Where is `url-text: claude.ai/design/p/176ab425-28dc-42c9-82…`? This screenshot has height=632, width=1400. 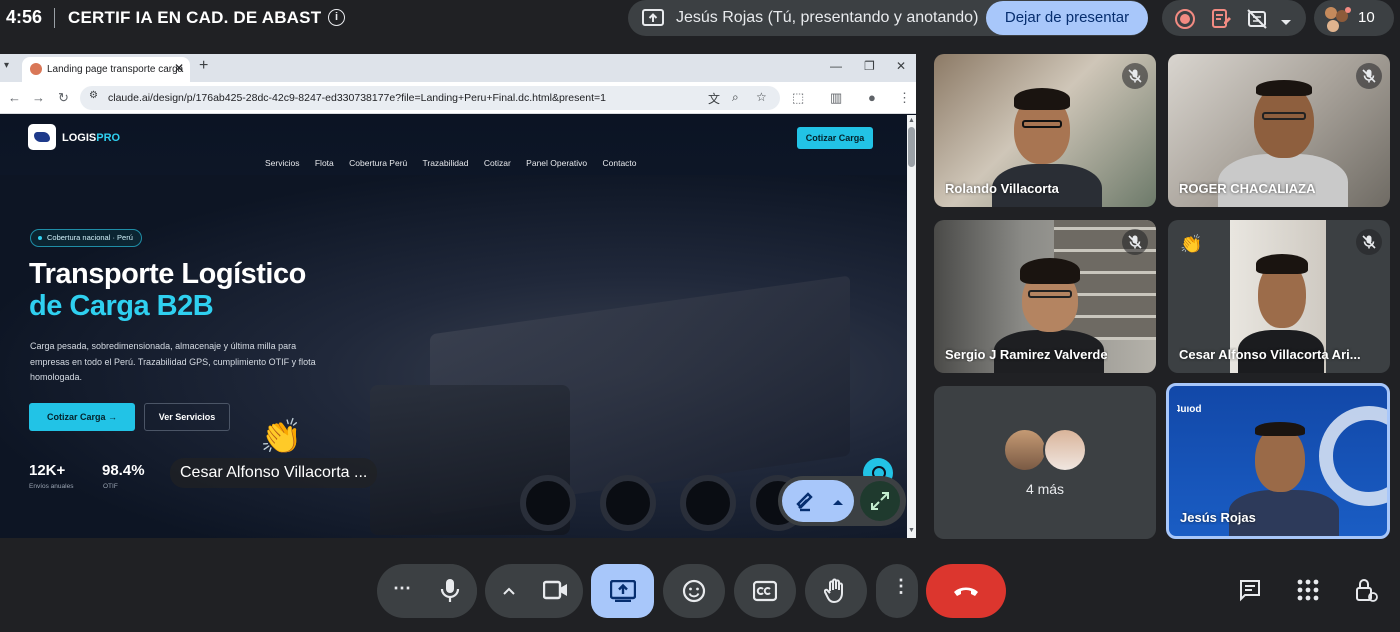
url-text: claude.ai/design/p/176ab425-28dc-42c9-82… is located at coordinates (357, 98).